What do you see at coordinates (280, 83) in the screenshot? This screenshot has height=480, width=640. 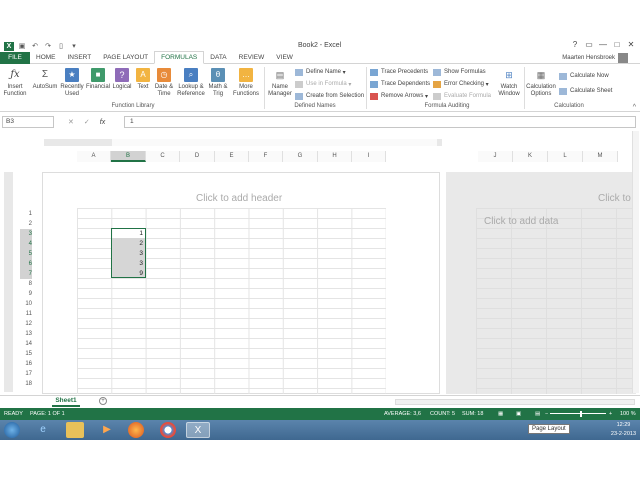 I see `name-manager-button: ▤ Name Manager` at bounding box center [280, 83].